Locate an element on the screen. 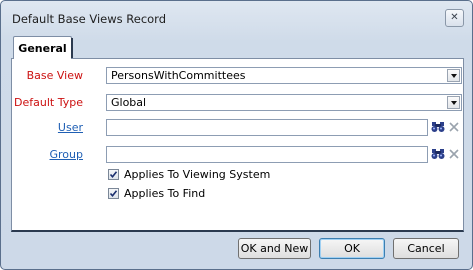  applies-viewing-checkbox-row: Applies To Viewing System is located at coordinates (189, 174).